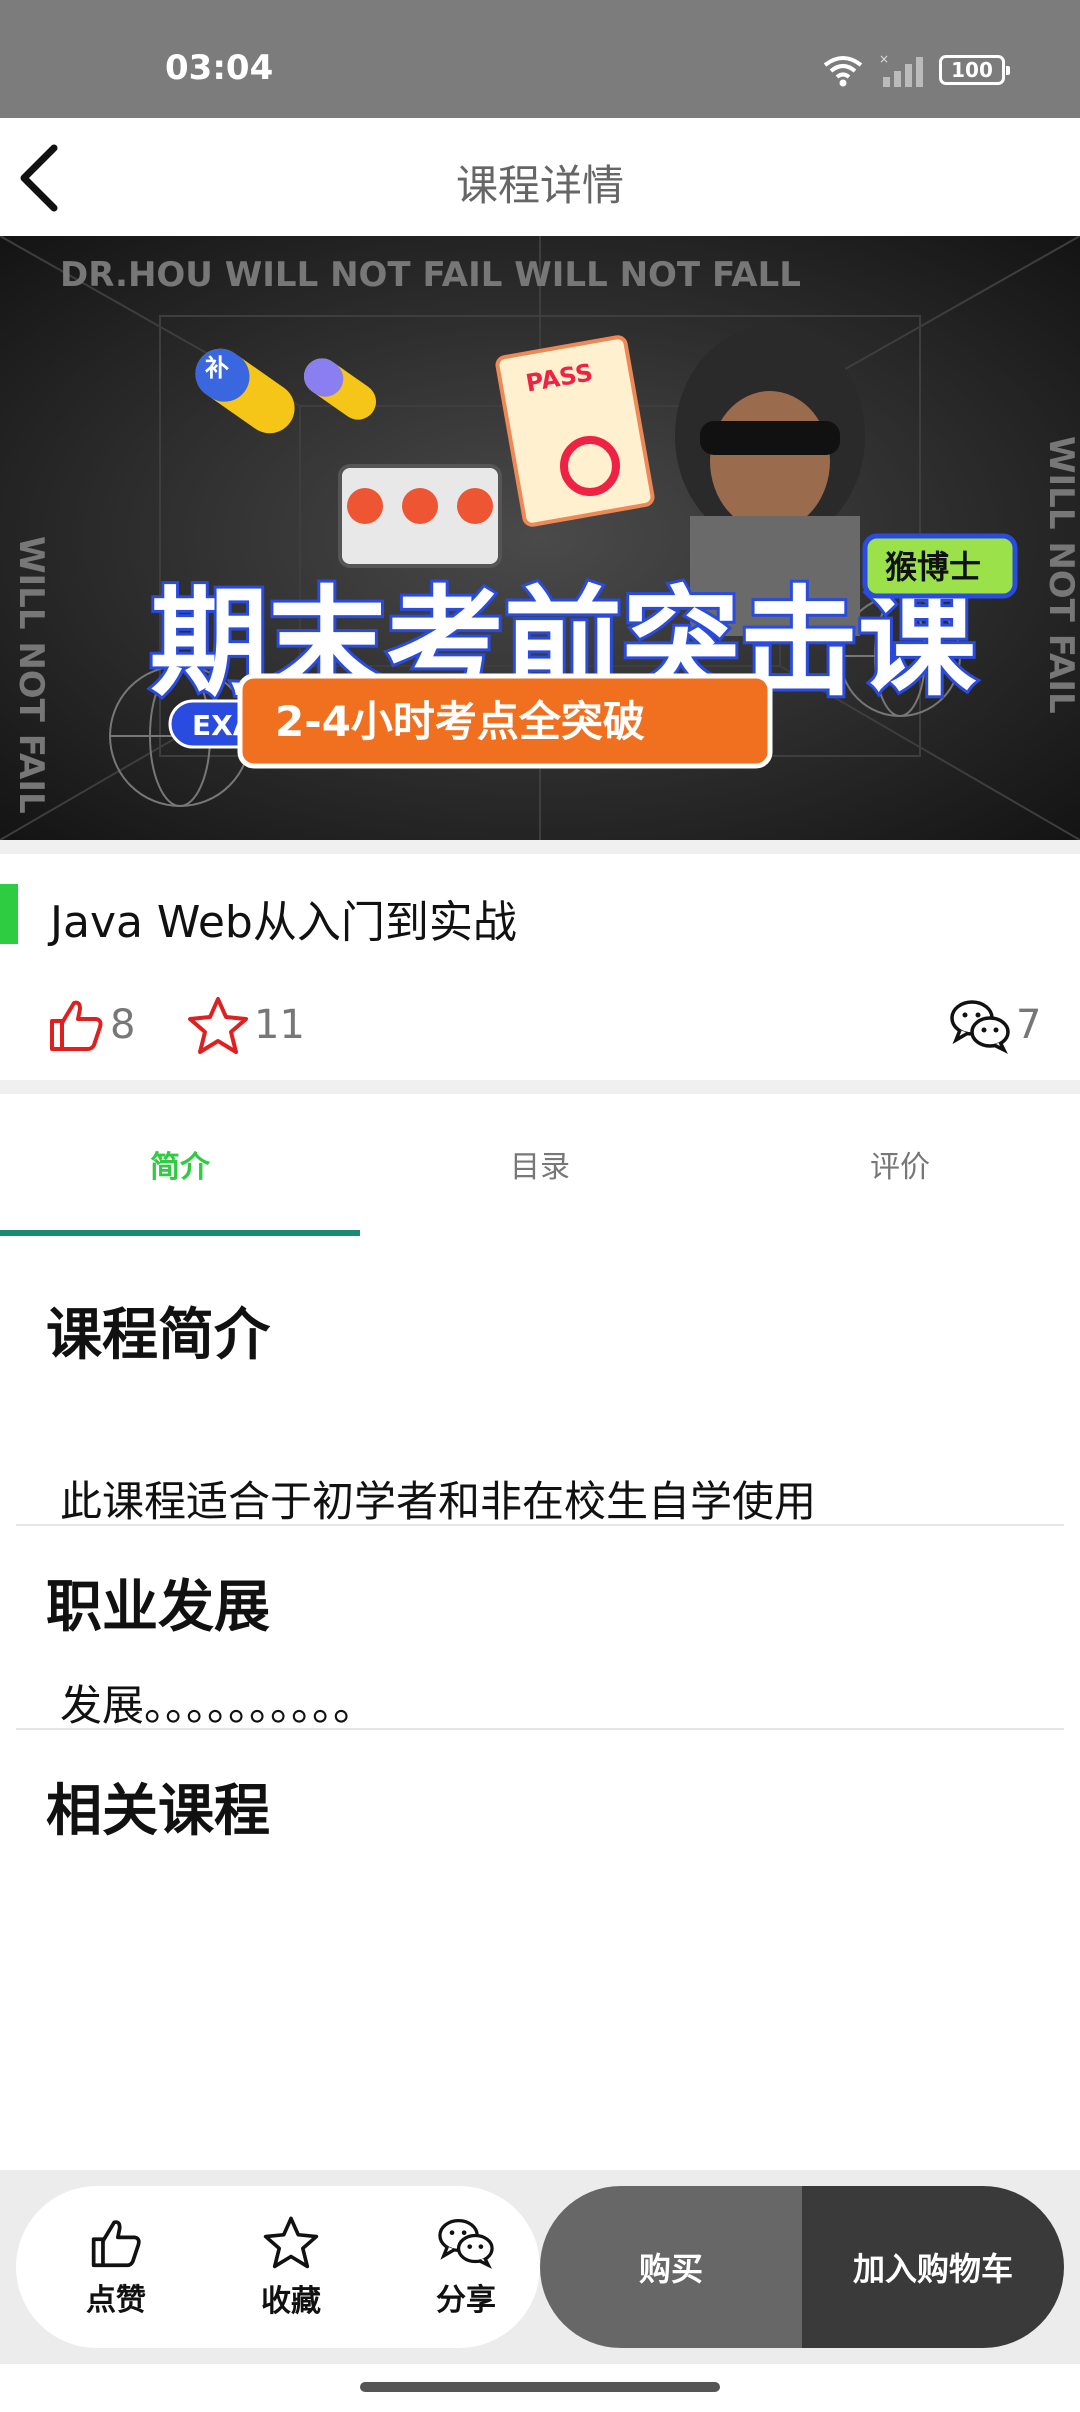 Image resolution: width=1080 pixels, height=2412 pixels. What do you see at coordinates (180, 1164) in the screenshot?
I see `tab-intro: 简介` at bounding box center [180, 1164].